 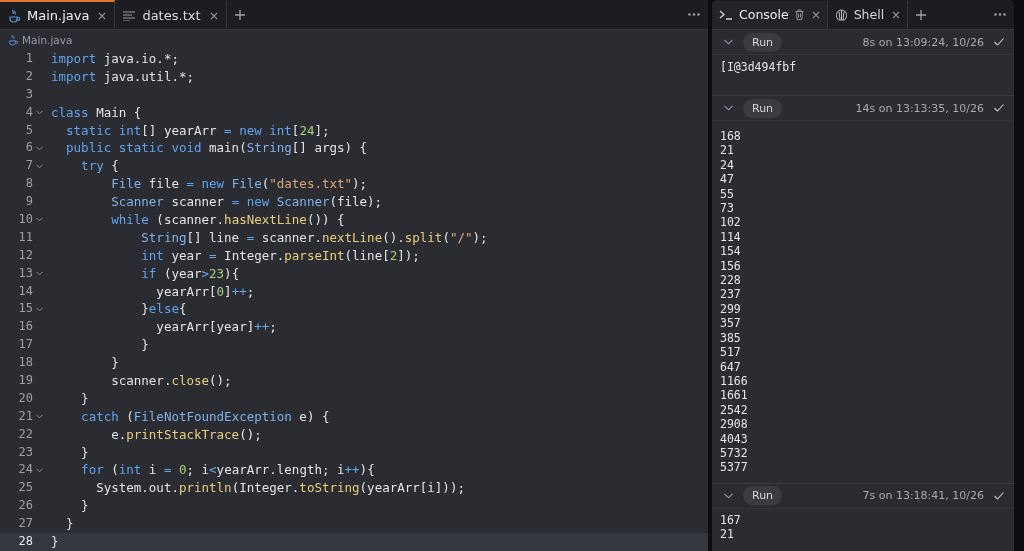 I want to click on run-time: 14s on 13:13:35, 10/26, so click(x=919, y=108).